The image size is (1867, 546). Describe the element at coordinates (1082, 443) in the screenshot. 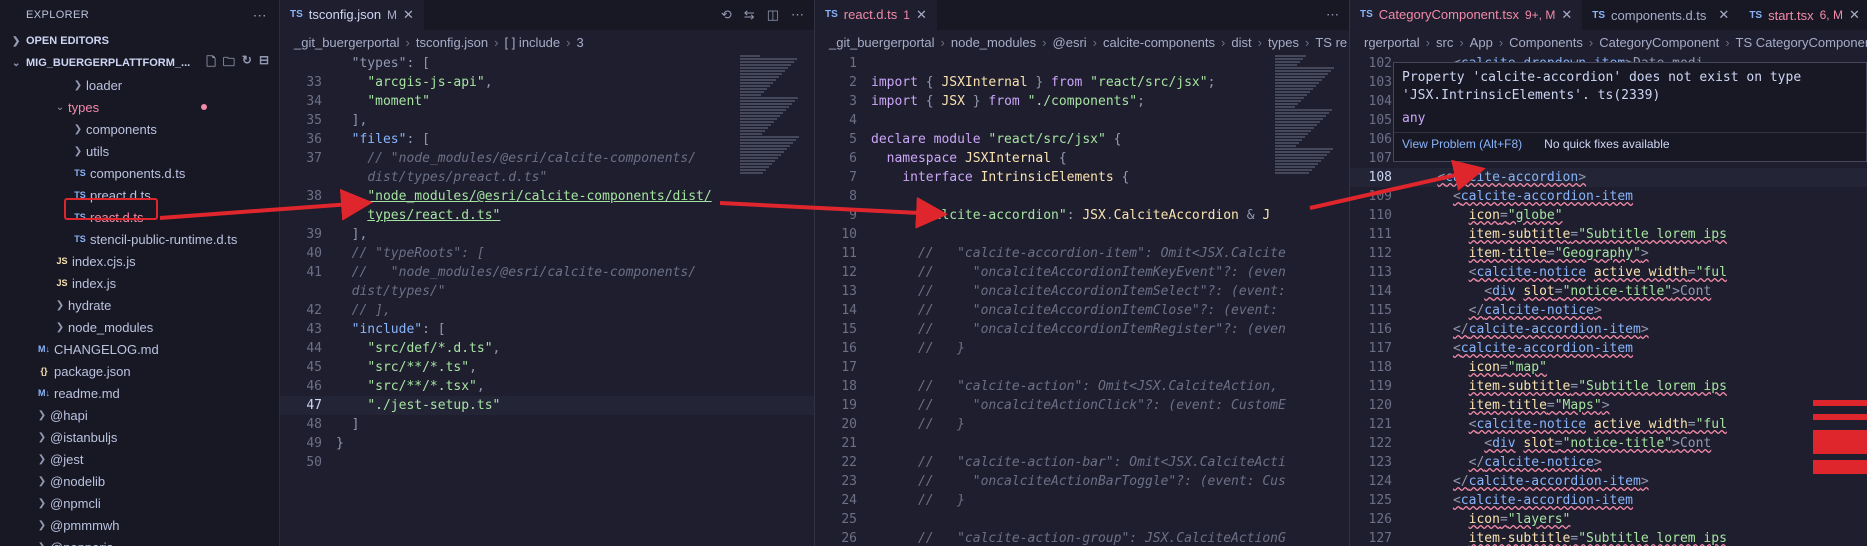

I see `code-line: 21` at that location.